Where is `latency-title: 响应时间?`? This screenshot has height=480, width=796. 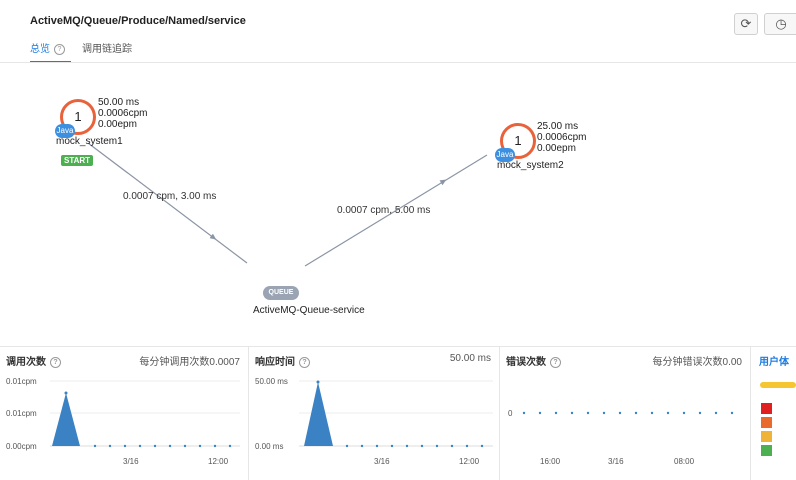
latency-title: 响应时间? is located at coordinates (282, 360).